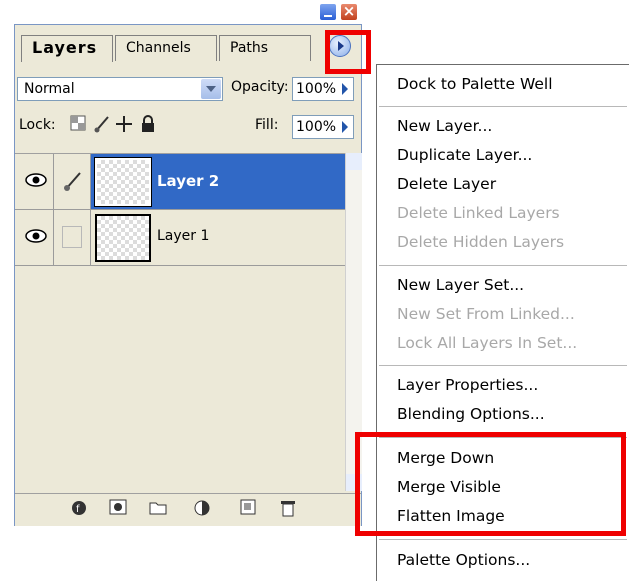 This screenshot has height=581, width=629. Describe the element at coordinates (118, 509) in the screenshot. I see `mask-icon` at that location.